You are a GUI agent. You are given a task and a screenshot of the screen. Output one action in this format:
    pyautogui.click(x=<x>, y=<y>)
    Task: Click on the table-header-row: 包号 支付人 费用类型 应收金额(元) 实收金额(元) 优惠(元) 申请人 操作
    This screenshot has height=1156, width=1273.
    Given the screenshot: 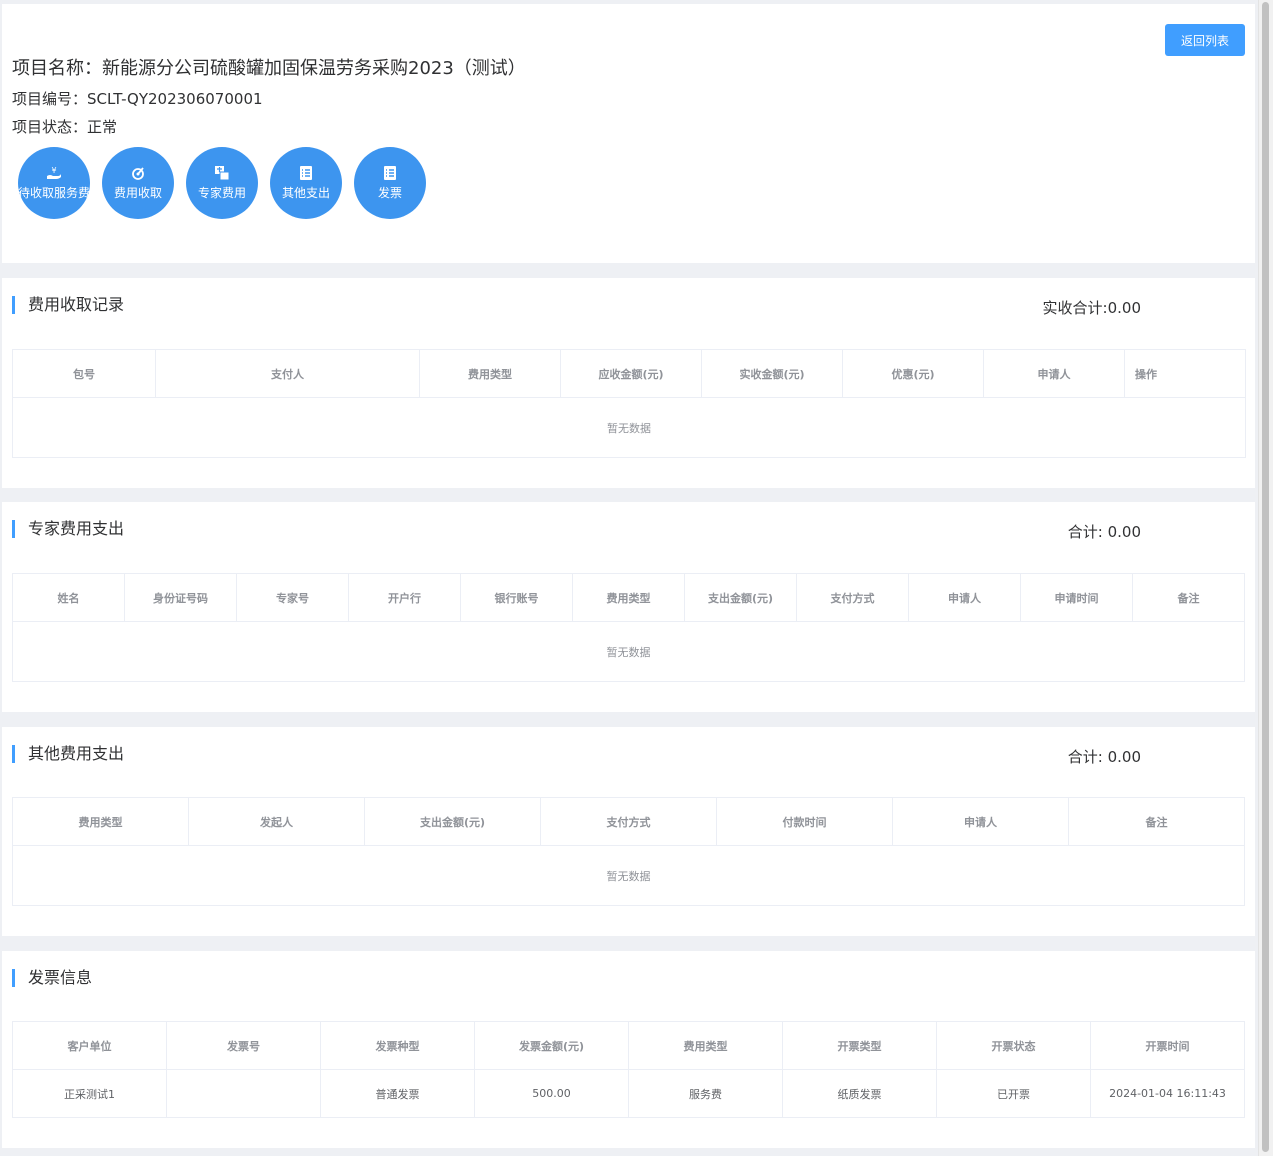 What is the action you would take?
    pyautogui.click(x=629, y=373)
    